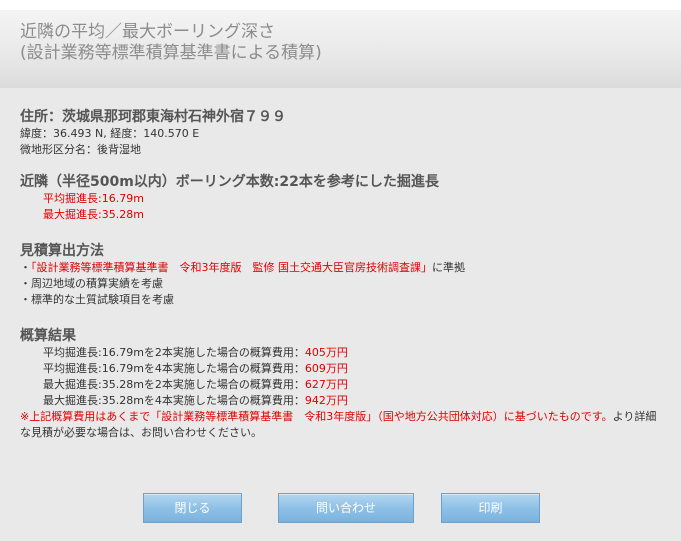 The height and width of the screenshot is (541, 681). I want to click on result-label: 最大掘進長:35.28mを4本実施した場合の概算費用：, so click(174, 400).